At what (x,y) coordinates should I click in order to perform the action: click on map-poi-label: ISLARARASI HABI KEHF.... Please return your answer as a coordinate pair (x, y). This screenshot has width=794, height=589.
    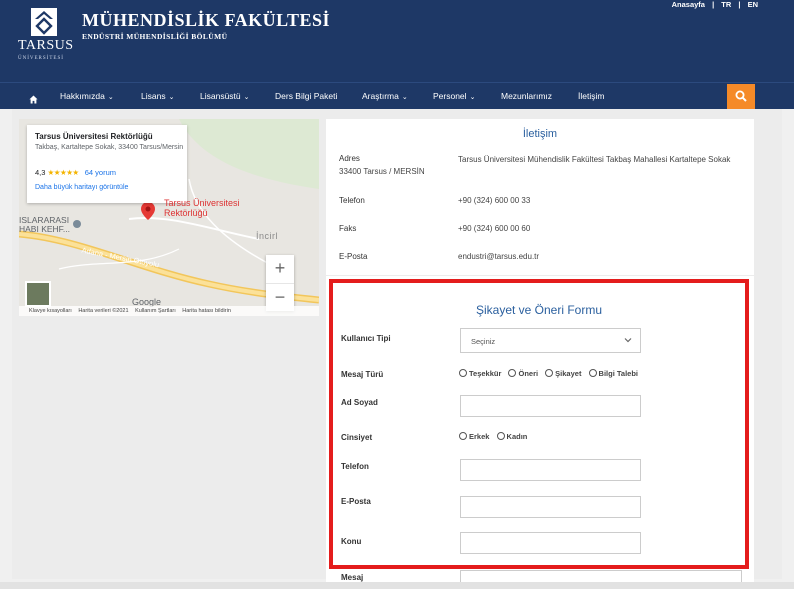
    Looking at the image, I should click on (45, 224).